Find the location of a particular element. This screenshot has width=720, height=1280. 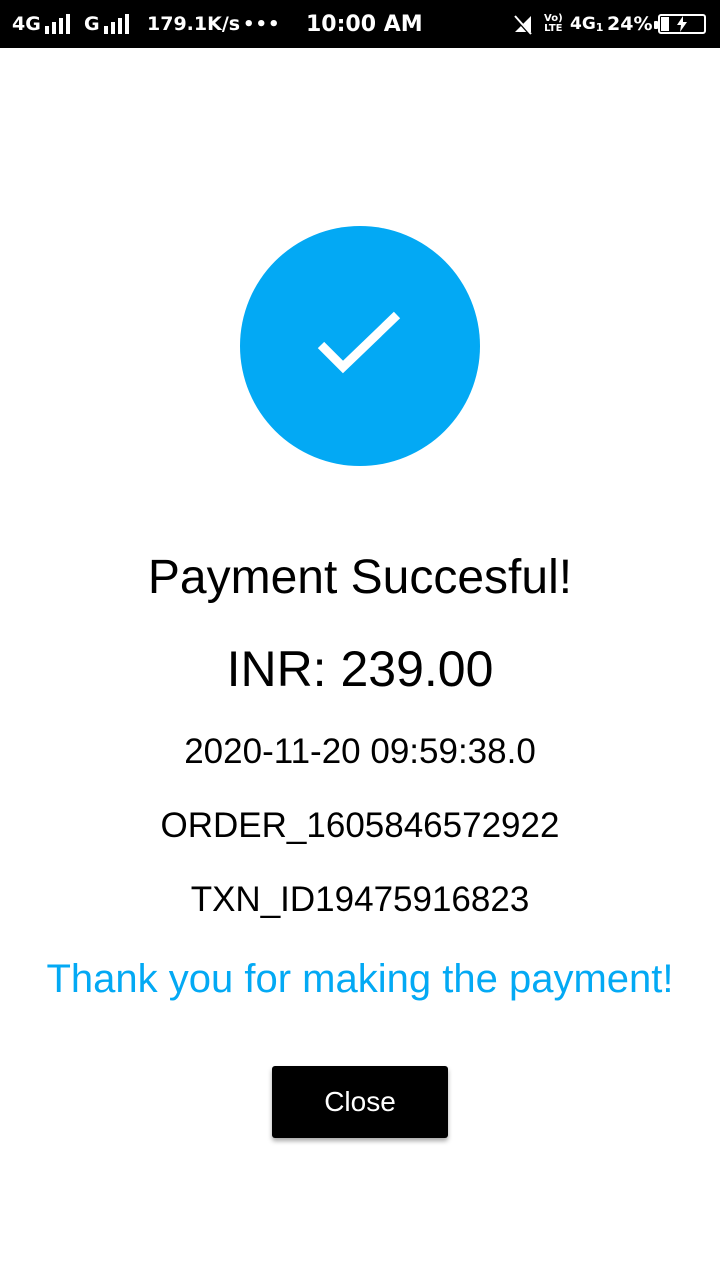

transaction-id: TXN_ID19475916823 is located at coordinates (360, 899).